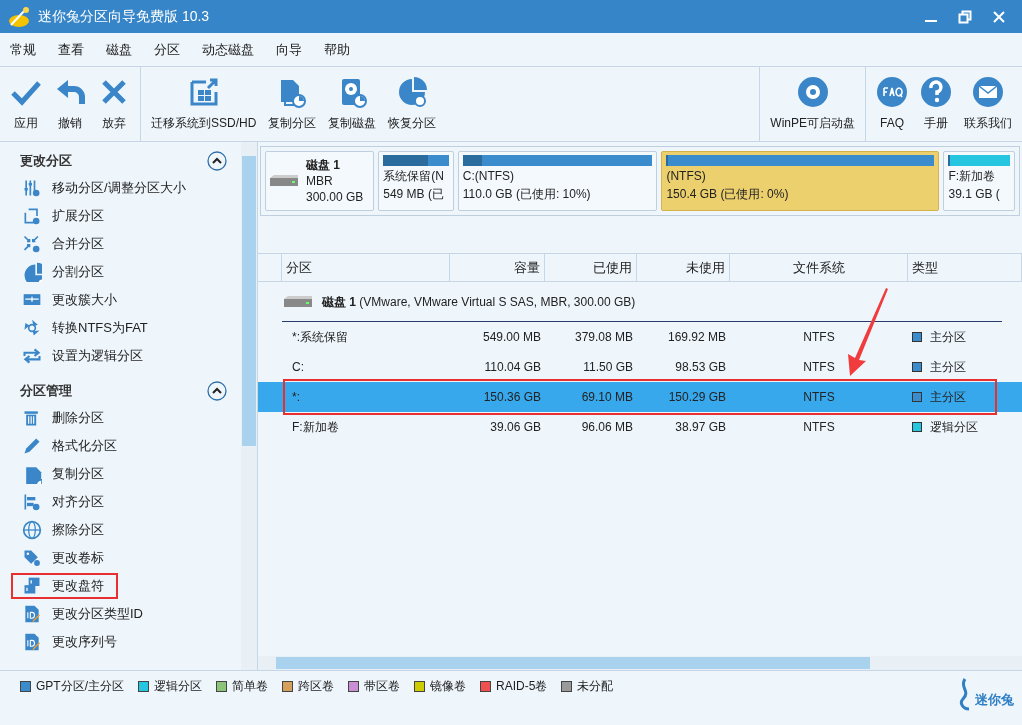  I want to click on sidebar-item: 分割分区, so click(78, 272).